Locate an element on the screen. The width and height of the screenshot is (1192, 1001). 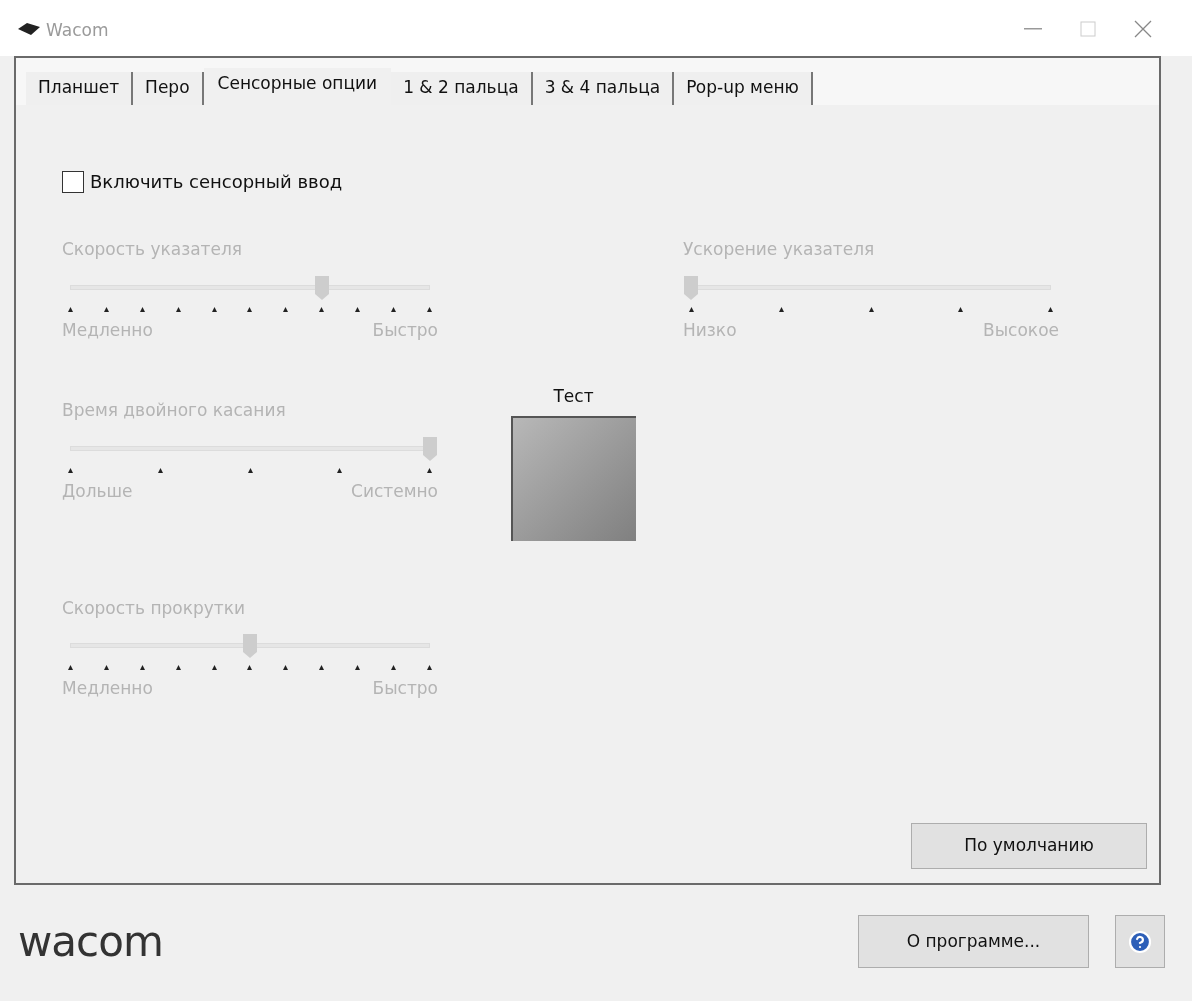
tab: 3 & 4 пальца is located at coordinates (603, 88).